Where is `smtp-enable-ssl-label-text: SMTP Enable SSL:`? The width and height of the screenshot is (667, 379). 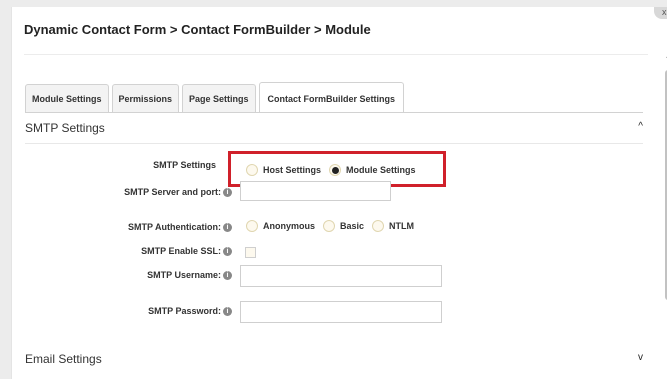
smtp-enable-ssl-label-text: SMTP Enable SSL: is located at coordinates (181, 251).